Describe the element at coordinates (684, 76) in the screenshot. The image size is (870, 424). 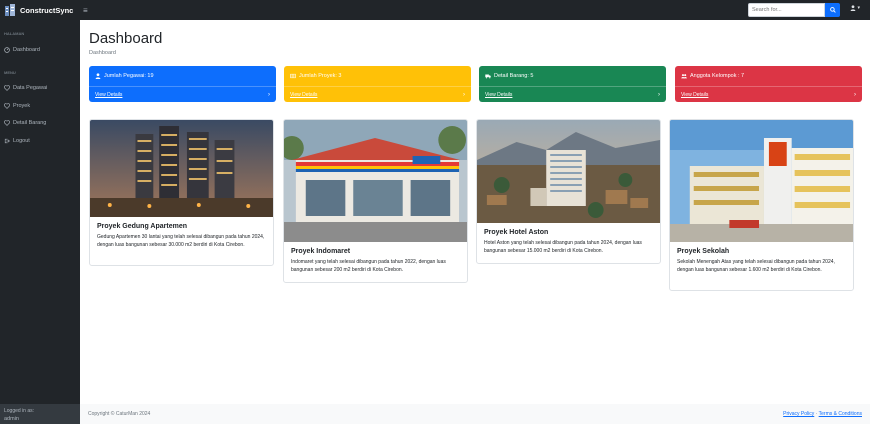
I see `users-icon` at that location.